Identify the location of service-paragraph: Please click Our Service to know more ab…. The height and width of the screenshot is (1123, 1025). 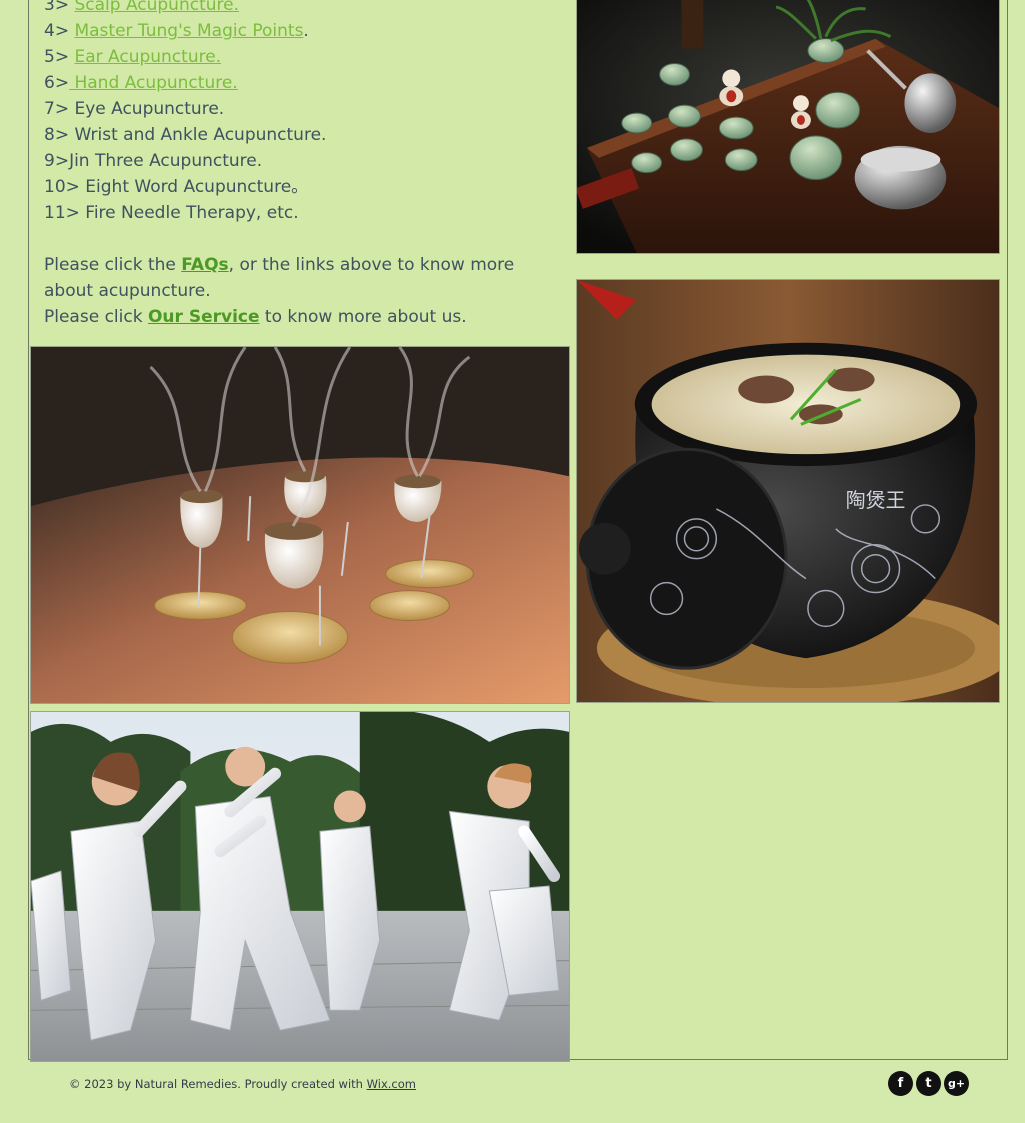
(255, 317).